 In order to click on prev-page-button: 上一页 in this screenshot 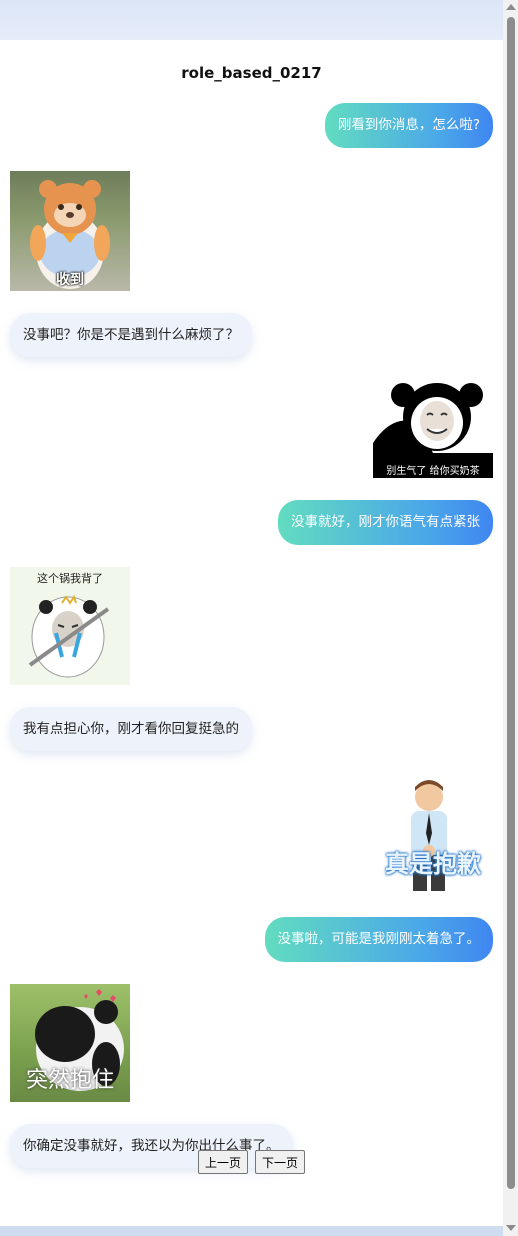, I will do `click(222, 1162)`.